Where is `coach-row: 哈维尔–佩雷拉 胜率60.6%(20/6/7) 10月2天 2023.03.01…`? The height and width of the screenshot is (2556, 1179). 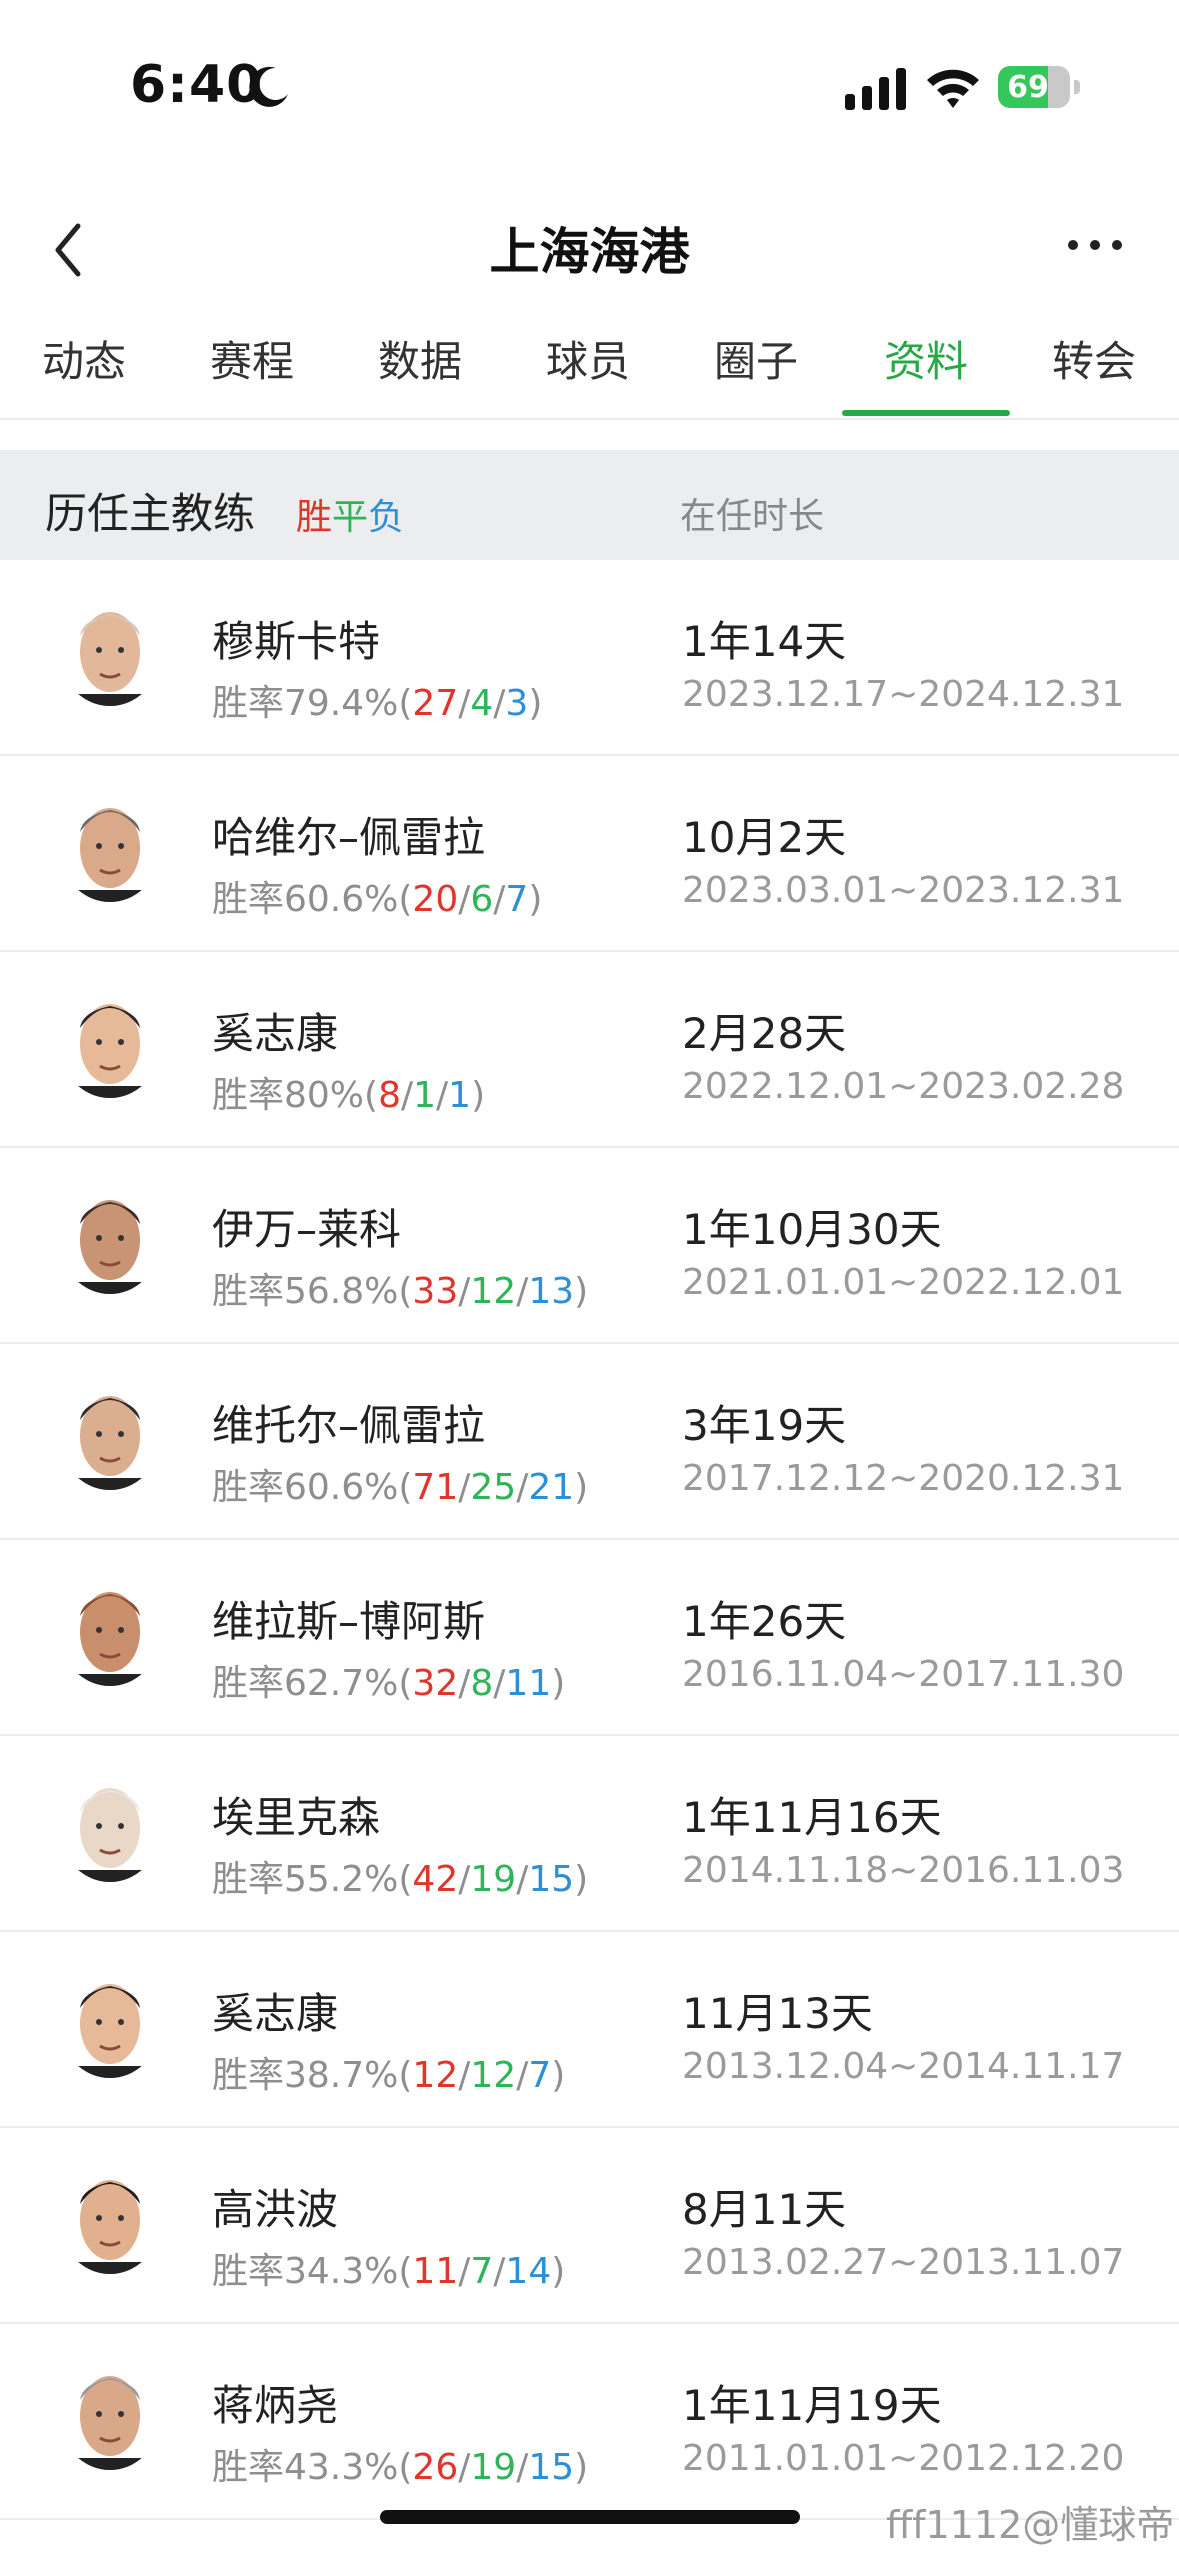
coach-row: 哈维尔–佩雷拉 胜率60.6%(20/6/7) 10月2天 2023.03.01… is located at coordinates (589, 854).